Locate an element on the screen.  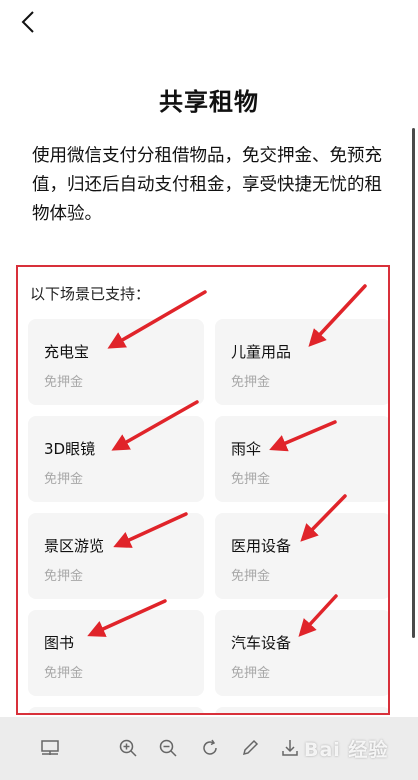
scene-card-3d-glasses: 3D眼镜 免押金 is located at coordinates (116, 459).